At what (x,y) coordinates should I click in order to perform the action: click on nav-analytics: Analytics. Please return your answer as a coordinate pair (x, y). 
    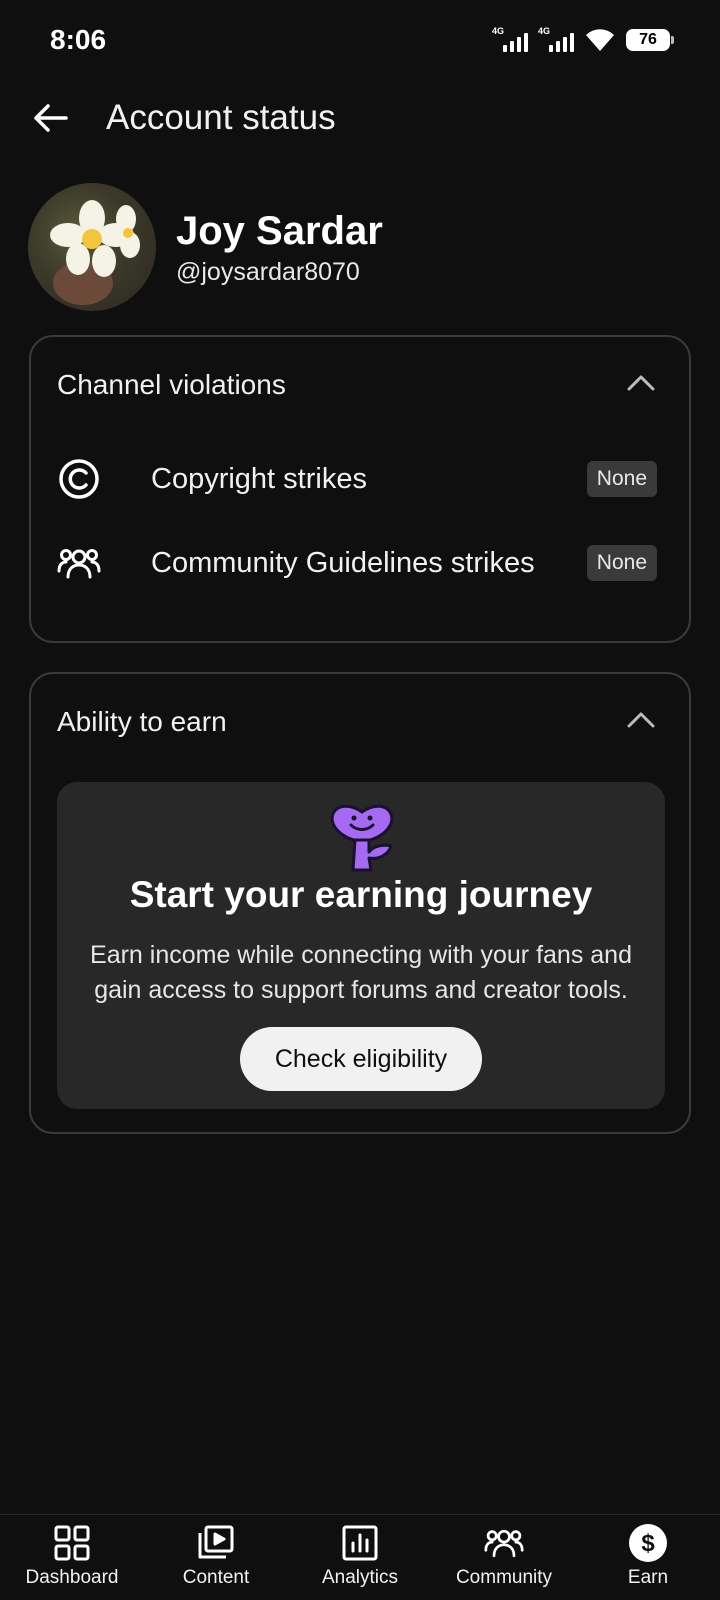
    Looking at the image, I should click on (360, 1557).